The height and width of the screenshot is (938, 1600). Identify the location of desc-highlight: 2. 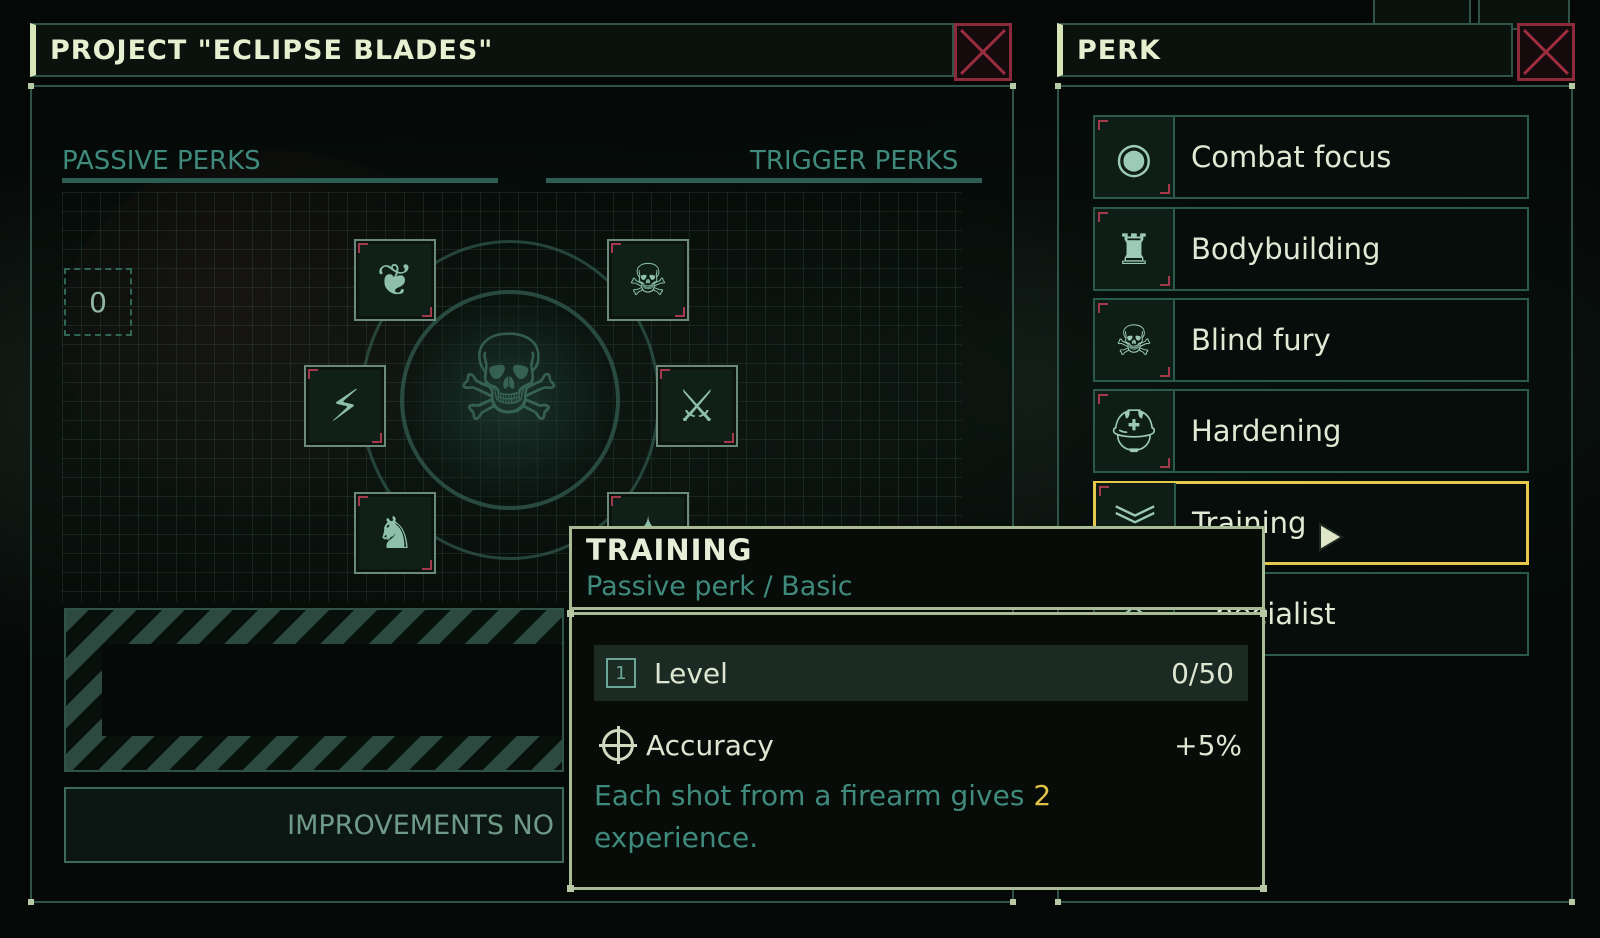
(1042, 795).